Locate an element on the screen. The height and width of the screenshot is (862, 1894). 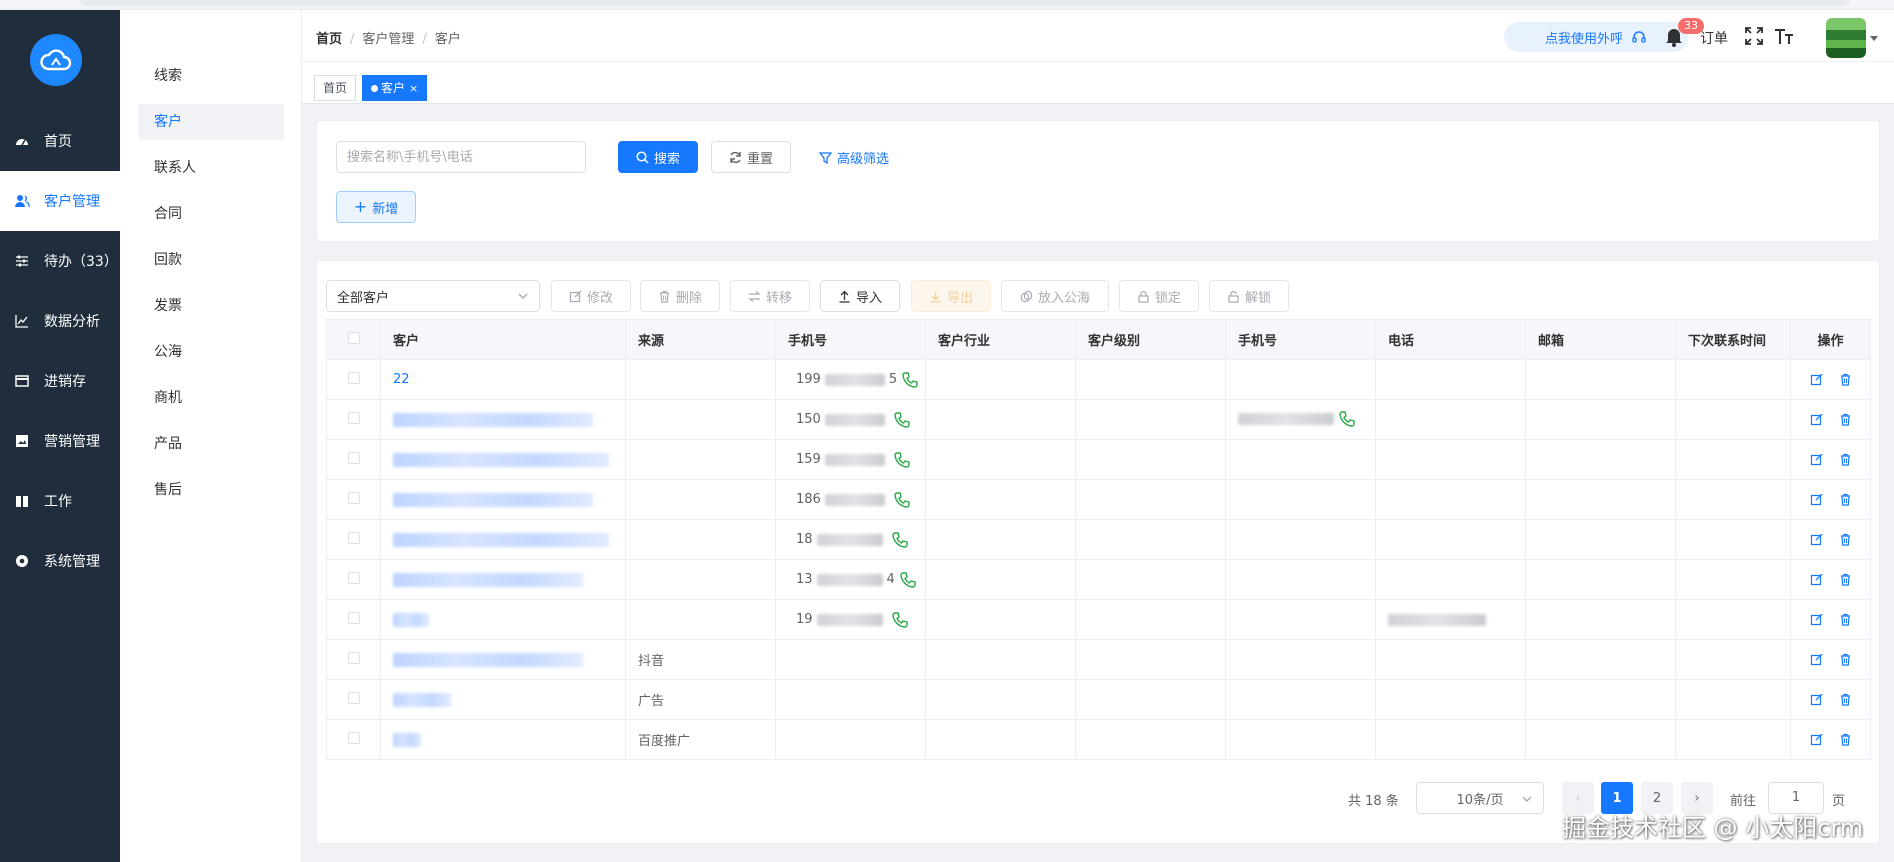
sidebar-item-marketing: 营销管理 is located at coordinates (60, 441).